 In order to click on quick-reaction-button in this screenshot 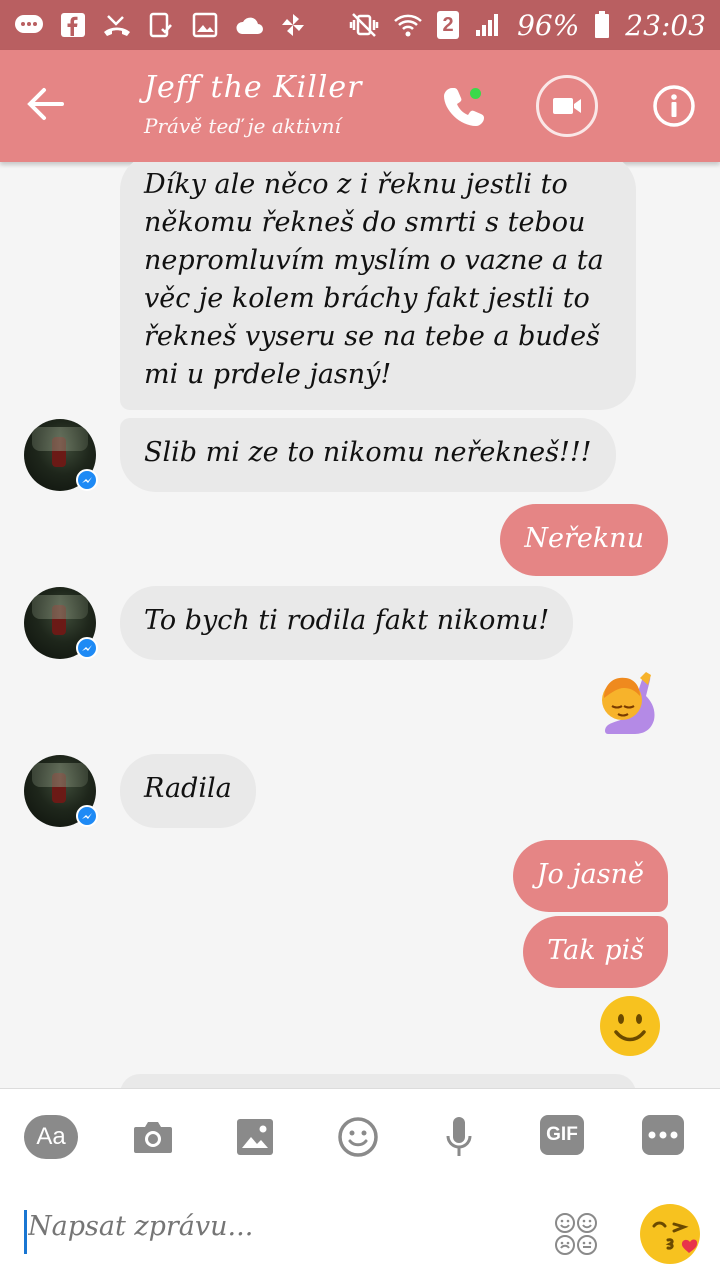, I will do `click(672, 1234)`.